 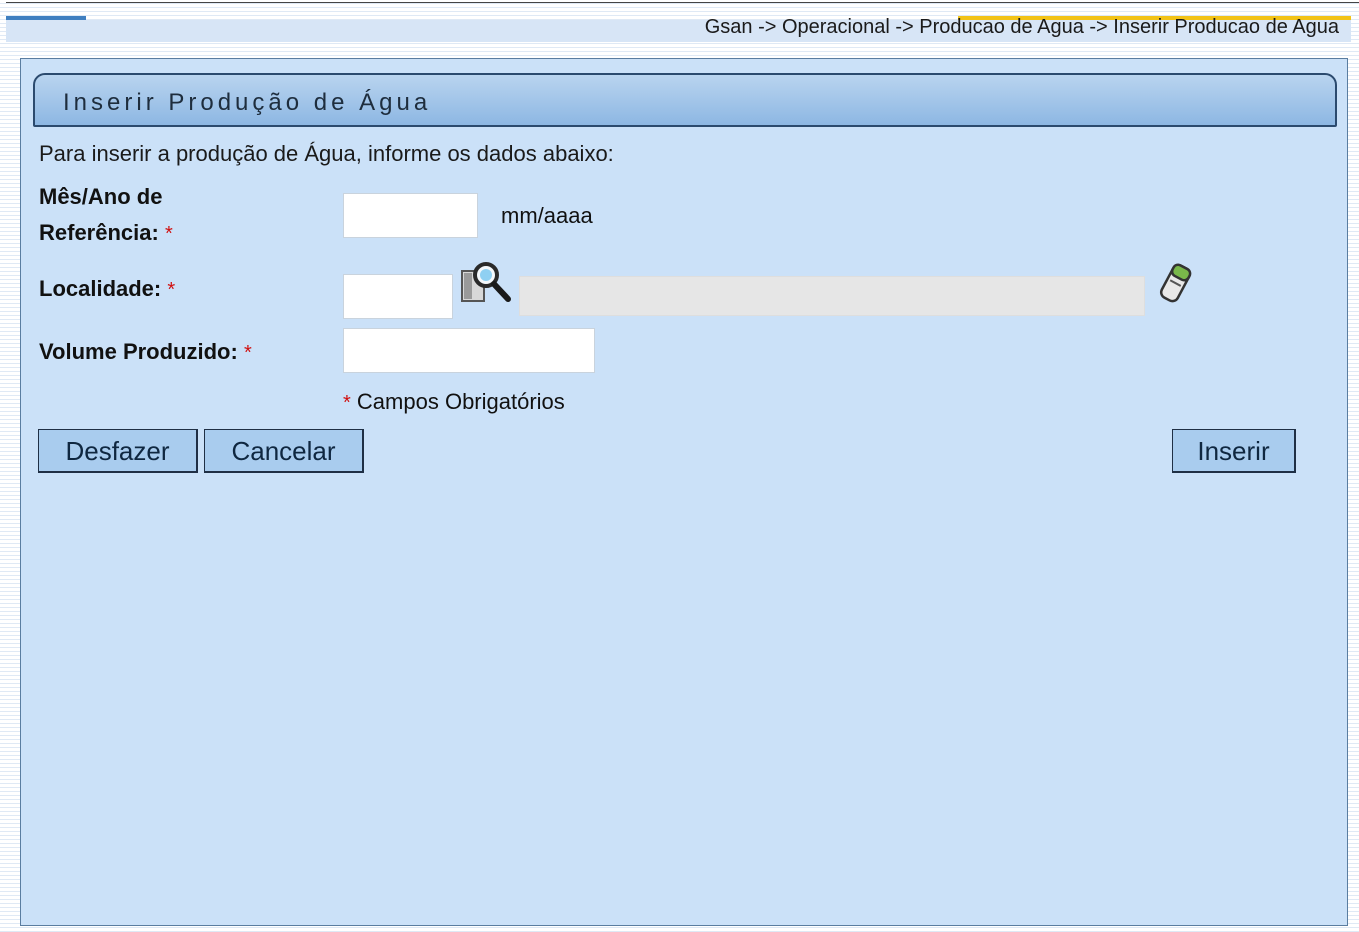 What do you see at coordinates (460, 401) in the screenshot?
I see `required-note-text: Campos Obrigatórios` at bounding box center [460, 401].